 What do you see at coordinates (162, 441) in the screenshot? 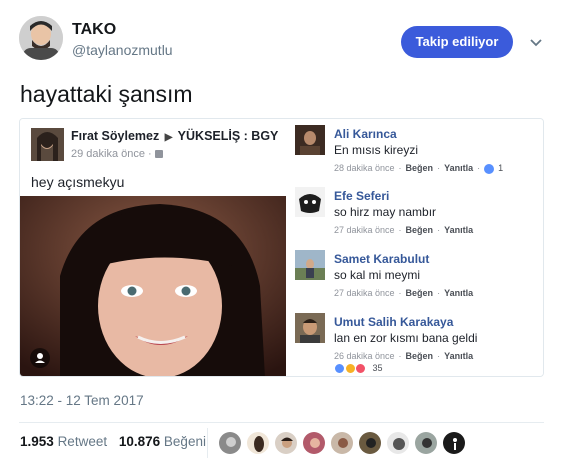
I see `like-stat: 10.876 Beğeni` at bounding box center [162, 441].